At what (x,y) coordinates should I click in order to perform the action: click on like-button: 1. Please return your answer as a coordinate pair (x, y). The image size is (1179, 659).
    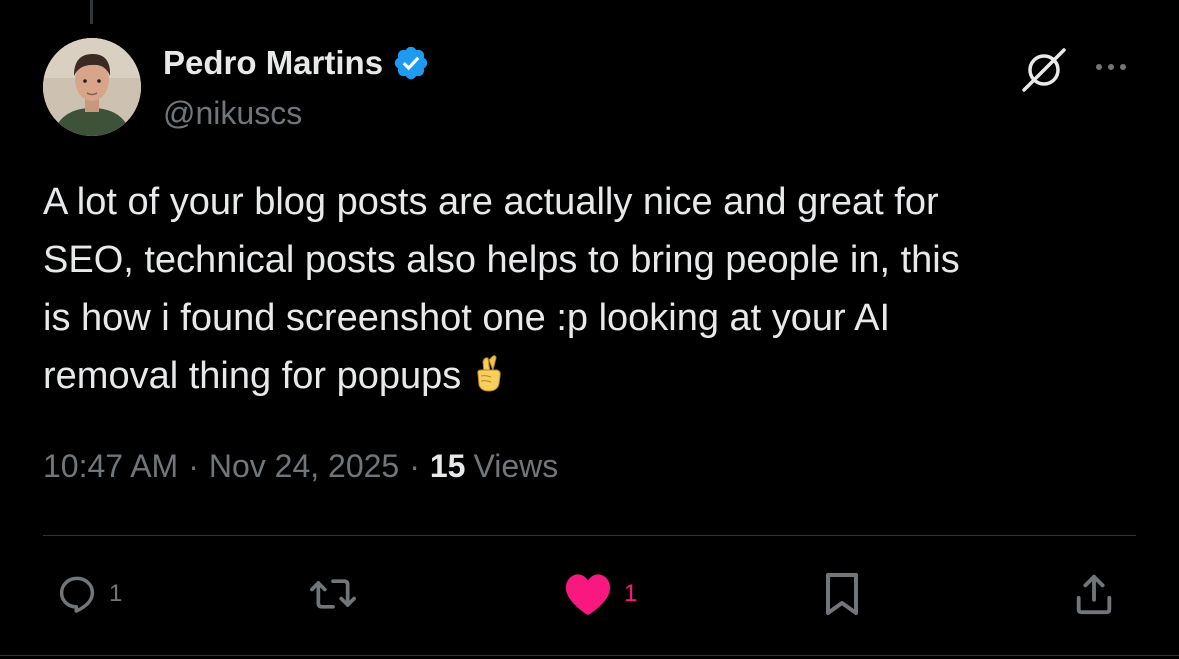
    Looking at the image, I should click on (599, 594).